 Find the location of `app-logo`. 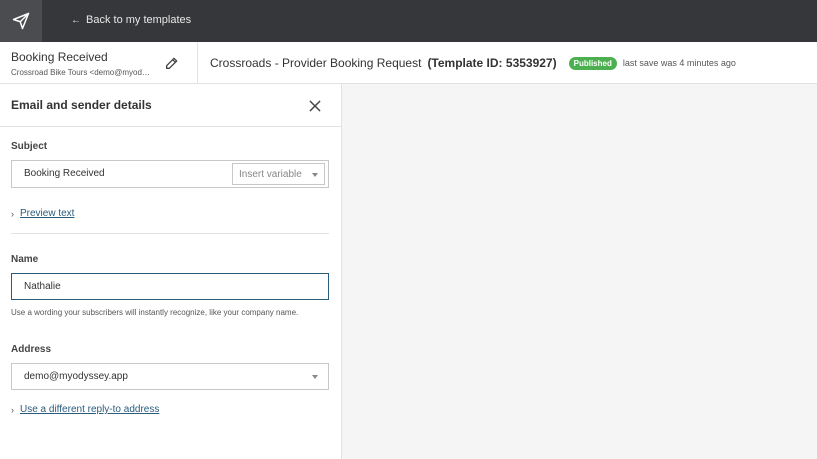

app-logo is located at coordinates (21, 21).